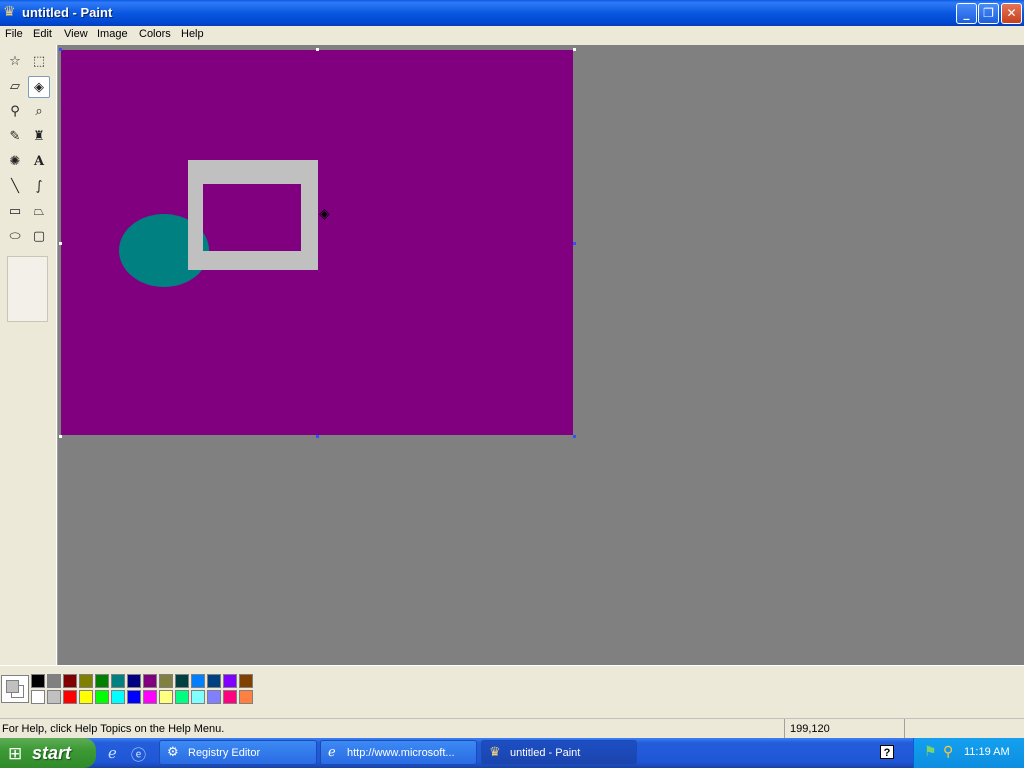  What do you see at coordinates (930, 752) in the screenshot?
I see `network-icon: ⚑` at bounding box center [930, 752].